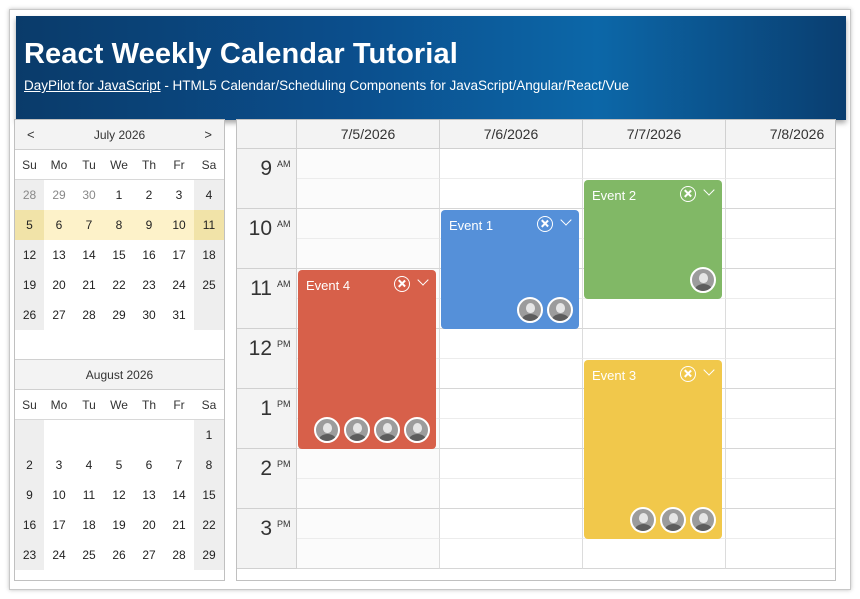 This screenshot has height=599, width=860. What do you see at coordinates (654, 134) in the screenshot?
I see `day-column-header: 7/7/2026` at bounding box center [654, 134].